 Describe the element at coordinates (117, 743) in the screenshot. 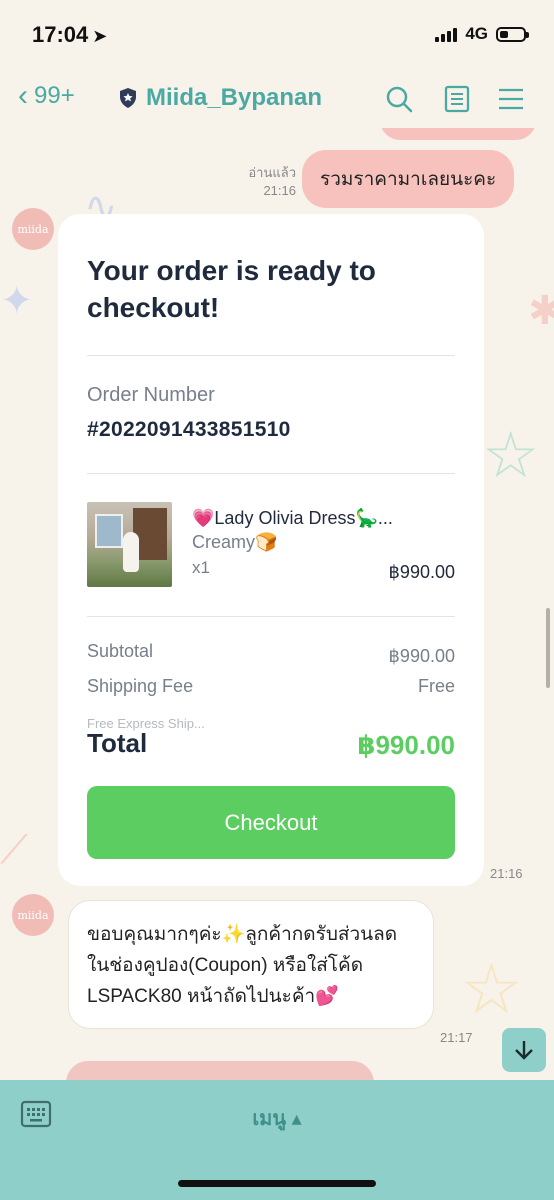

I see `total-label: Total` at that location.